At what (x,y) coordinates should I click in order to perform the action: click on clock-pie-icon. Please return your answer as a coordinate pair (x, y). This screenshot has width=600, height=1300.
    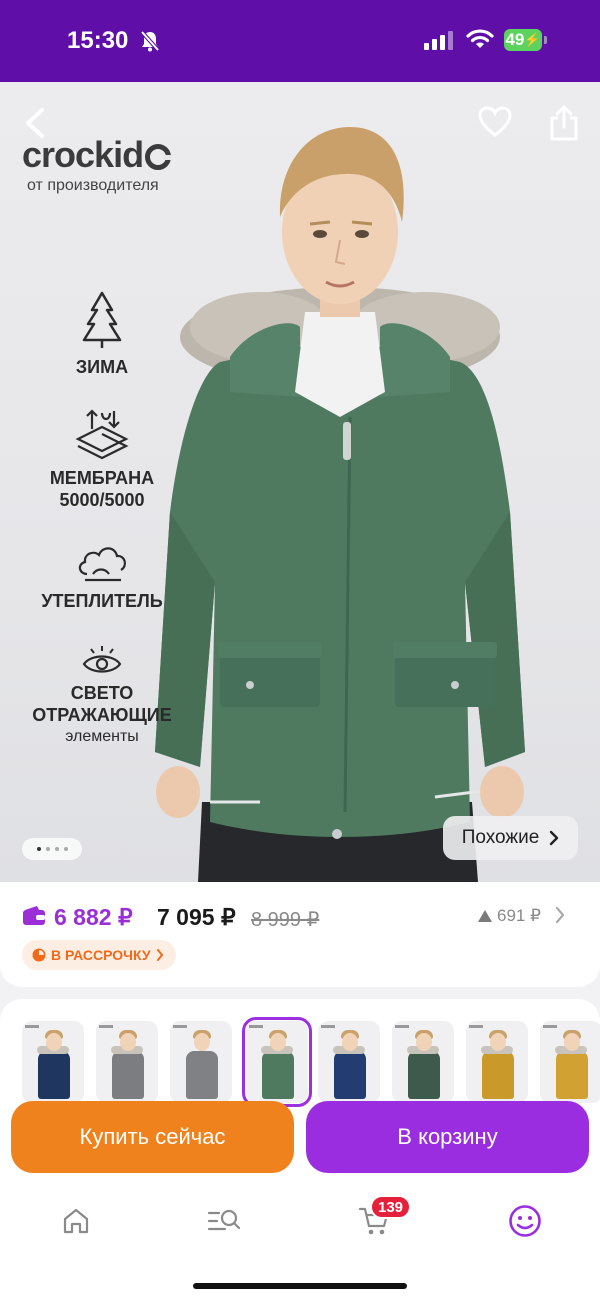
    Looking at the image, I should click on (39, 955).